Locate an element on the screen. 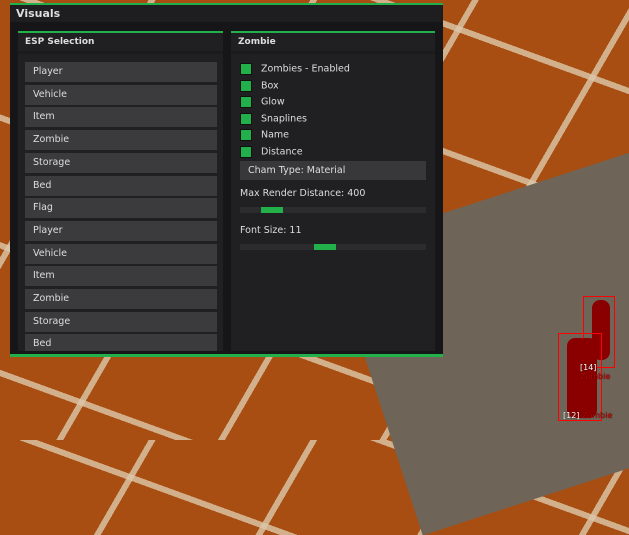  checkbox-label: Snaplines is located at coordinates (284, 118).